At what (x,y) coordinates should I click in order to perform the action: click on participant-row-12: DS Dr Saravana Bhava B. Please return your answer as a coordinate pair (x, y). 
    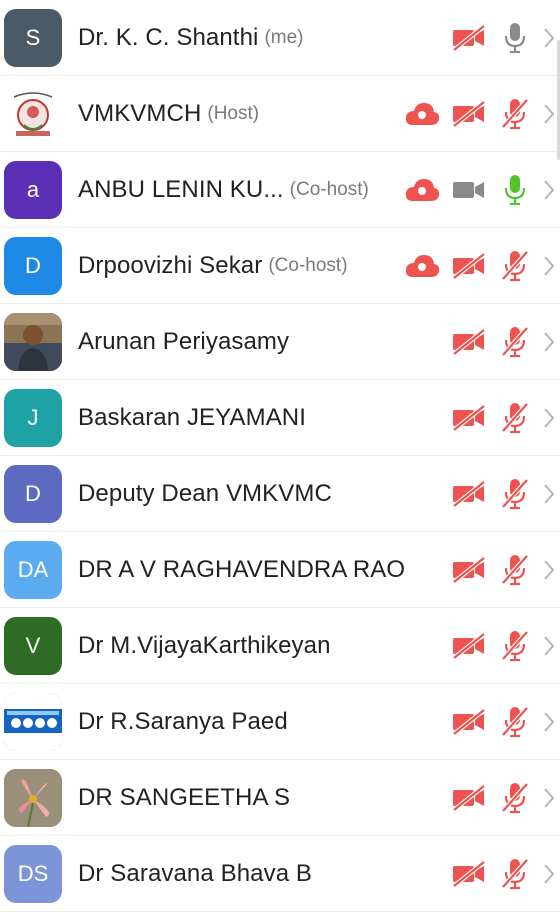
    Looking at the image, I should click on (280, 874).